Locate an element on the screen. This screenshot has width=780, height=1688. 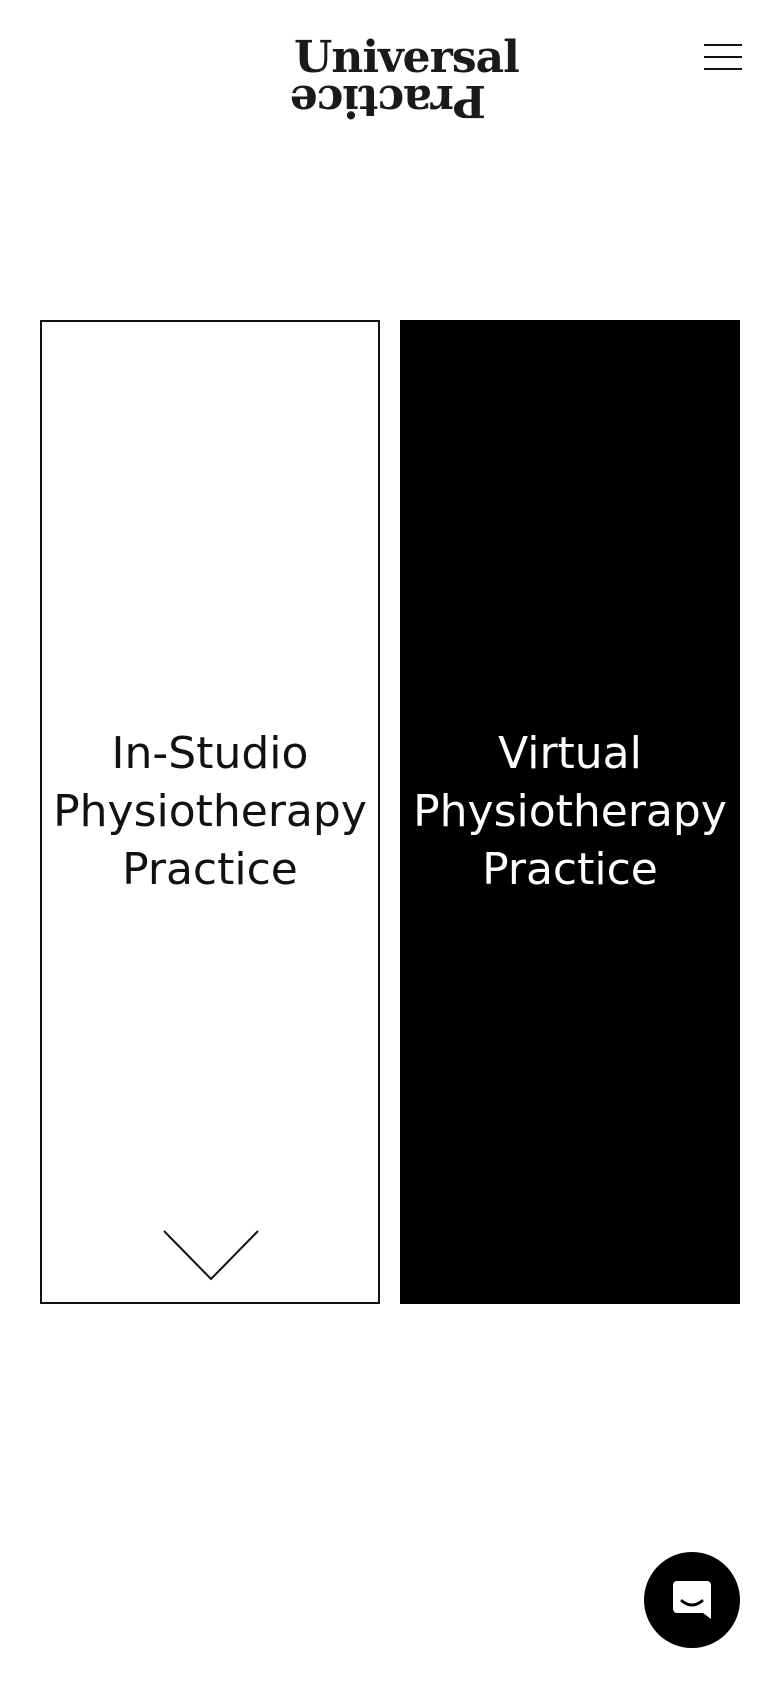
menu-bar-bottom is located at coordinates (723, 69).